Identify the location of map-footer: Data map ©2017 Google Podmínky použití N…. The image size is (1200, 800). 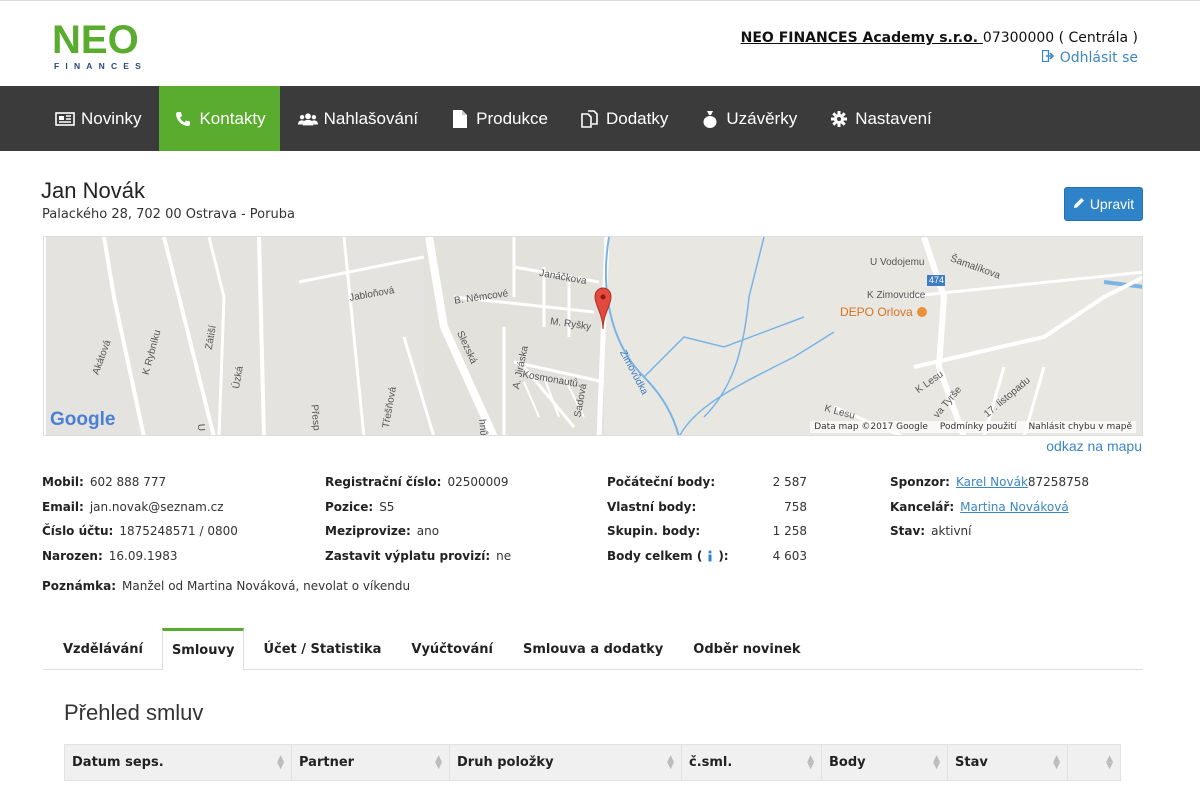
(973, 427).